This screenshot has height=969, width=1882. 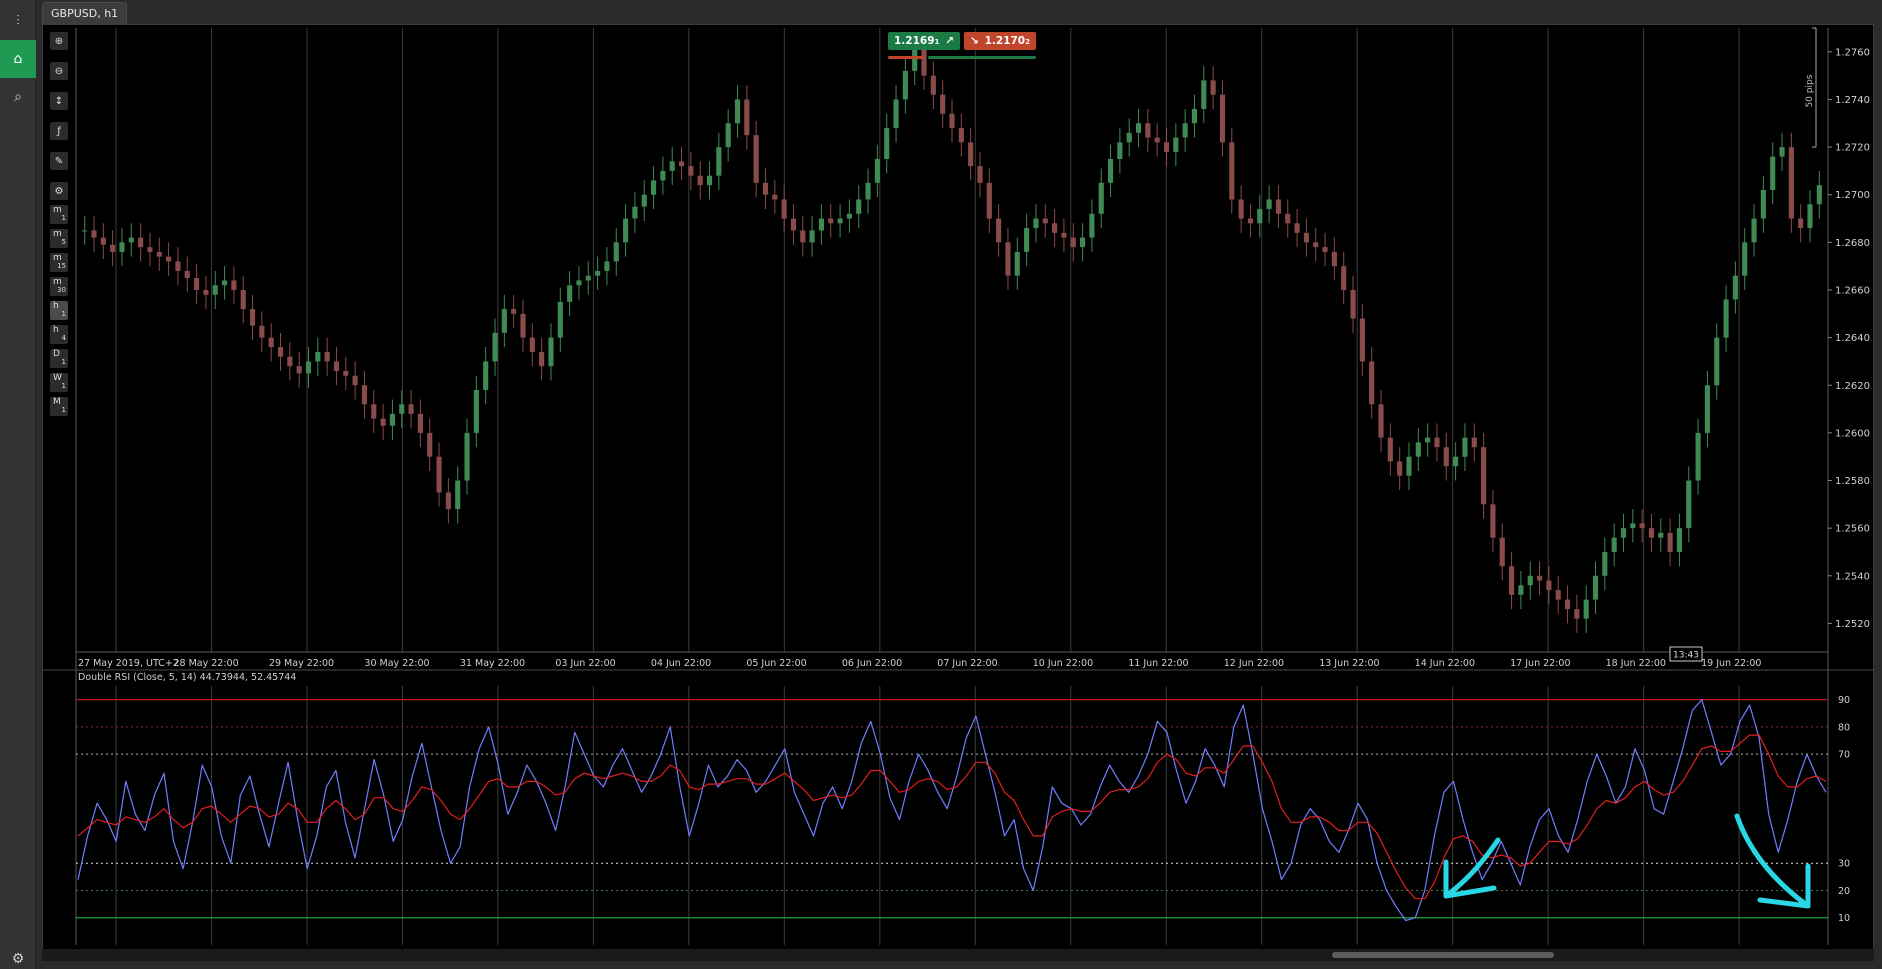 What do you see at coordinates (59, 214) in the screenshot?
I see `timeframe-button: m1` at bounding box center [59, 214].